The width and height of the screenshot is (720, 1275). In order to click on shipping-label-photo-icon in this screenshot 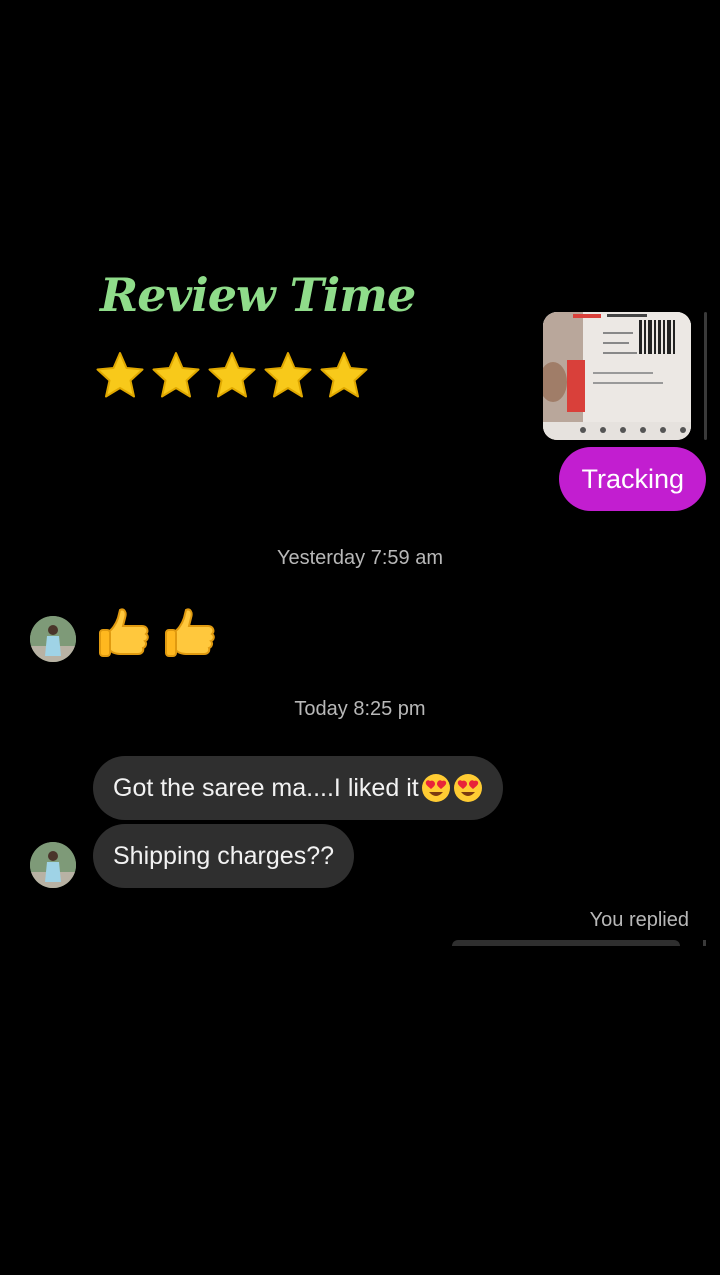, I will do `click(617, 376)`.